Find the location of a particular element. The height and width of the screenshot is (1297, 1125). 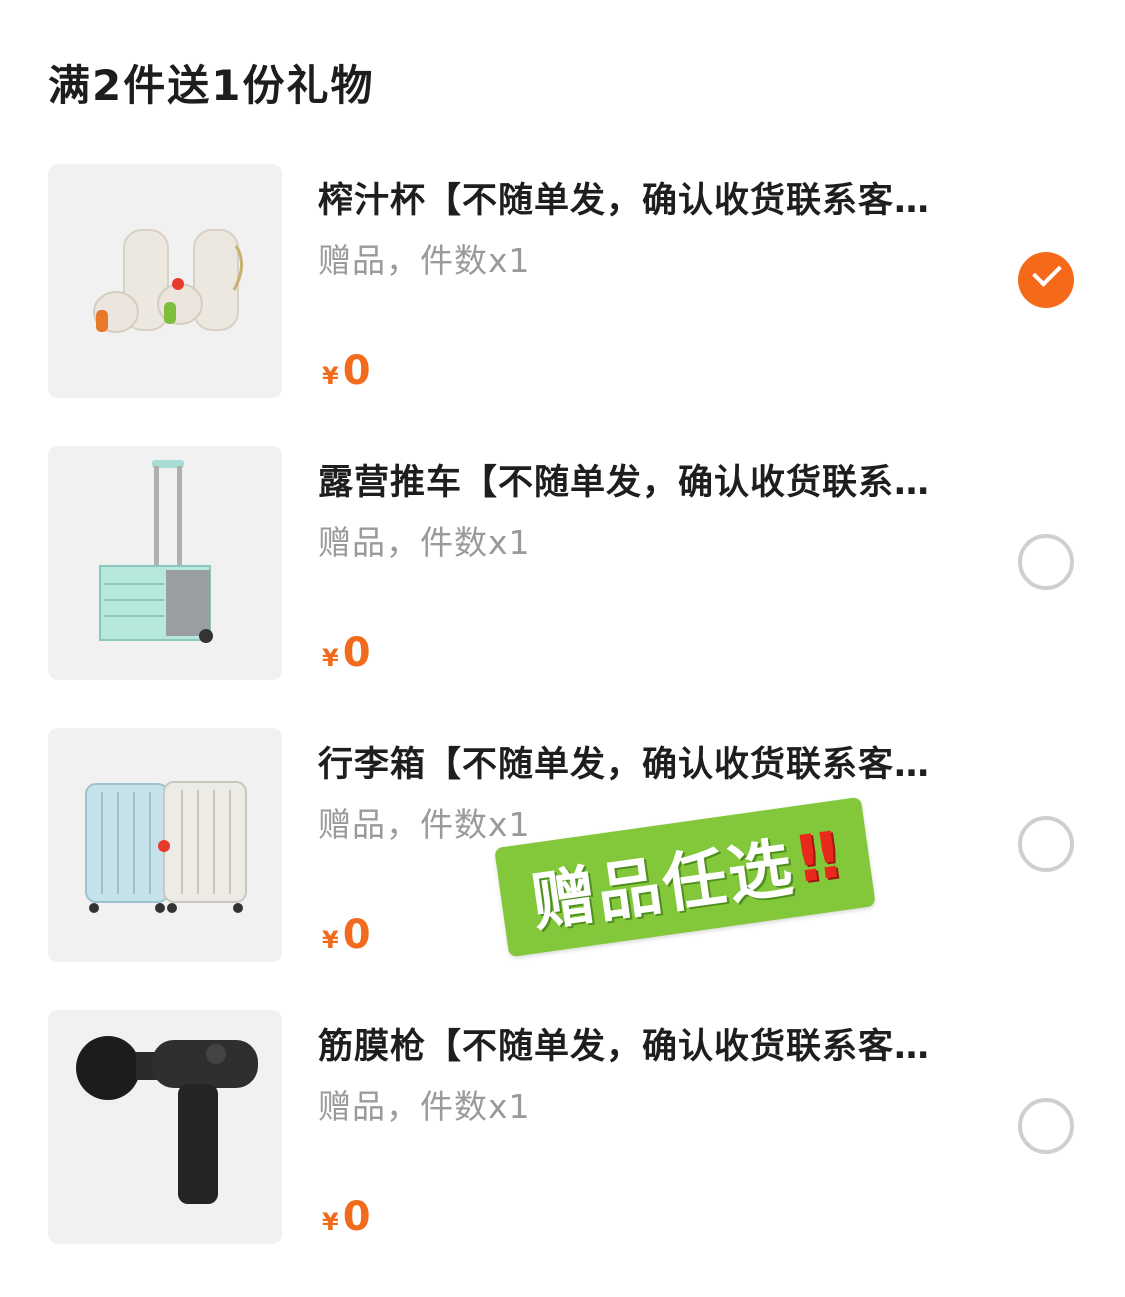

massage-gun-icon is located at coordinates (165, 1127).